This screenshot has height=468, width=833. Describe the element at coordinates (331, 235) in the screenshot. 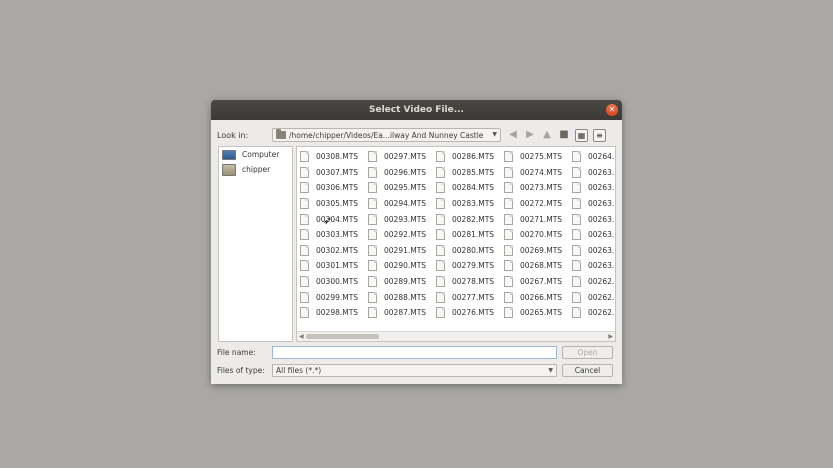

I see `file-item: 00303.MTS` at that location.